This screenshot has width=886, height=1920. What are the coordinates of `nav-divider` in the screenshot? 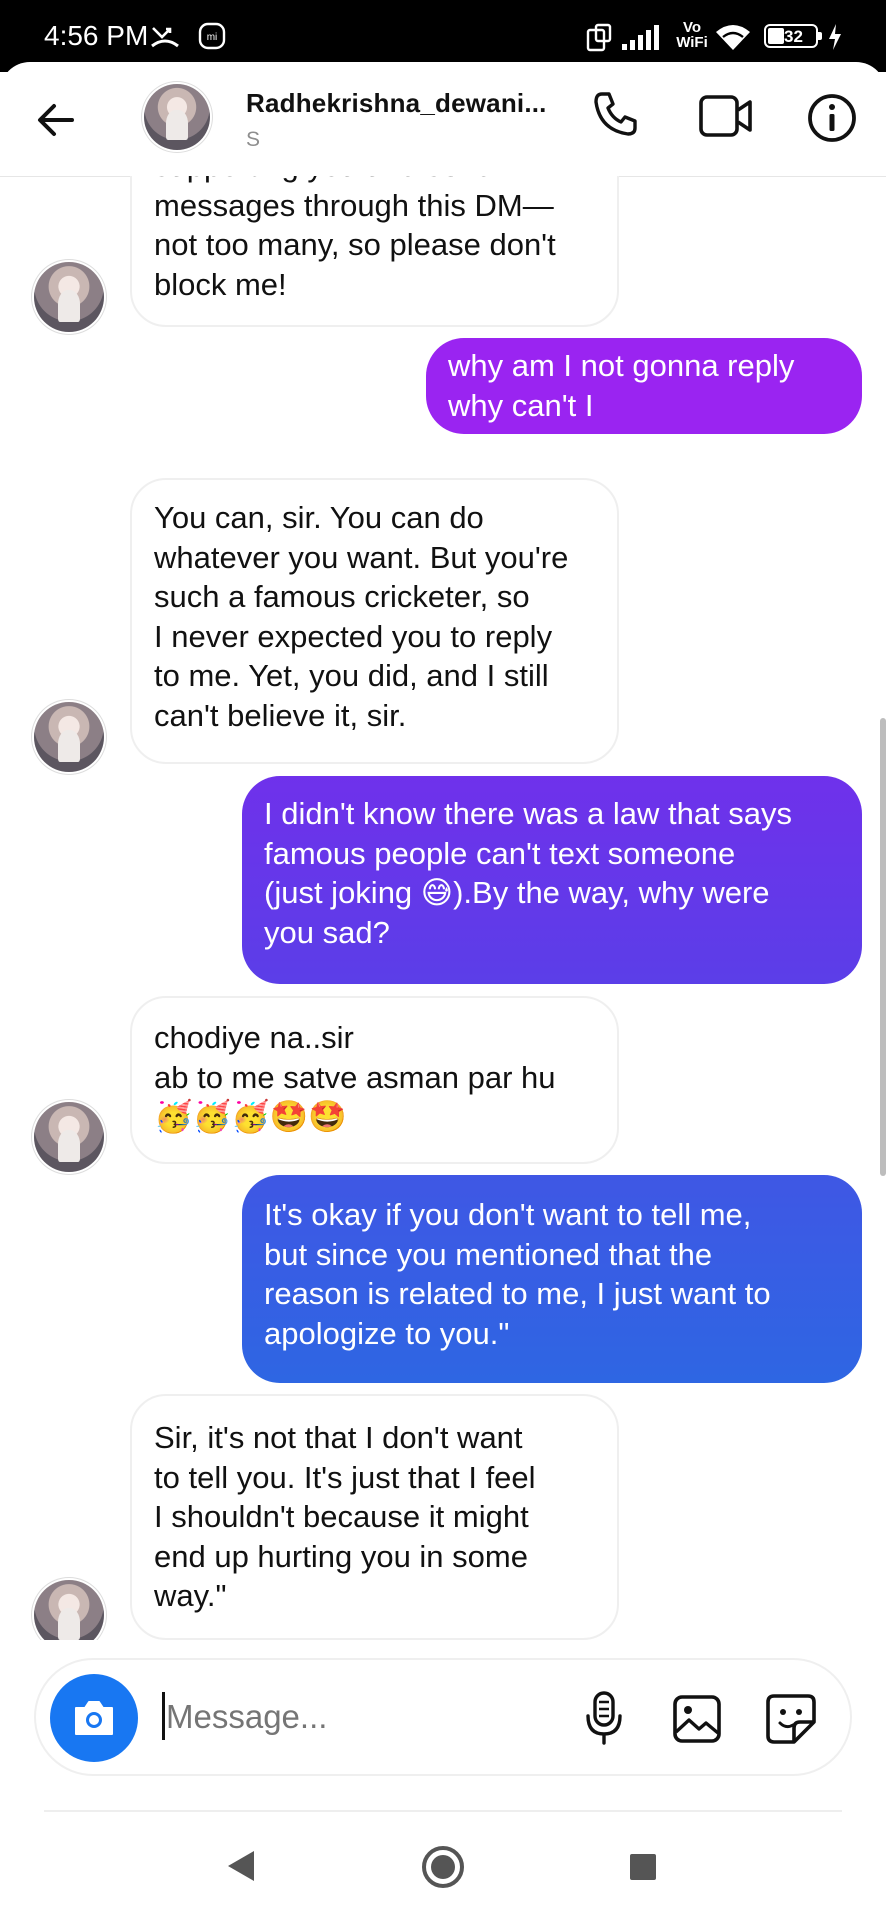 It's located at (443, 1811).